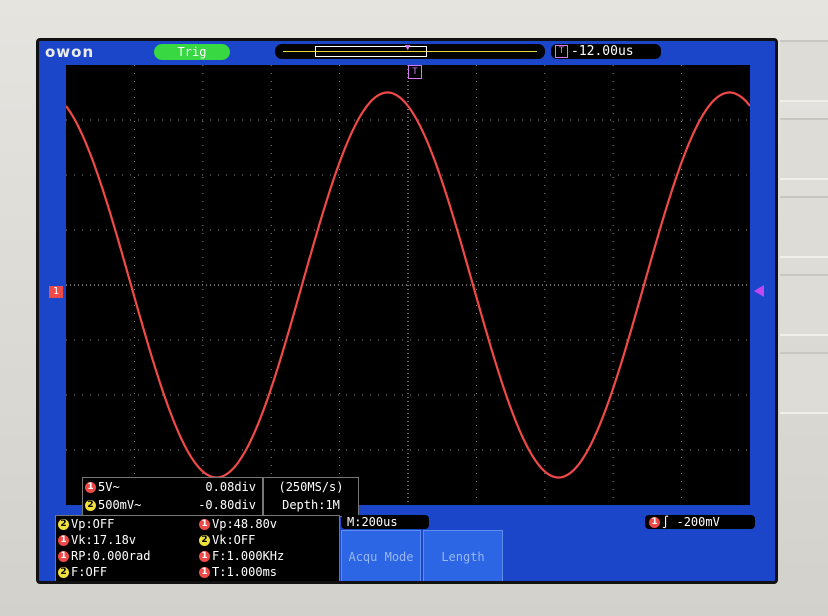  I want to click on ch1-level-marker: 1, so click(56, 292).